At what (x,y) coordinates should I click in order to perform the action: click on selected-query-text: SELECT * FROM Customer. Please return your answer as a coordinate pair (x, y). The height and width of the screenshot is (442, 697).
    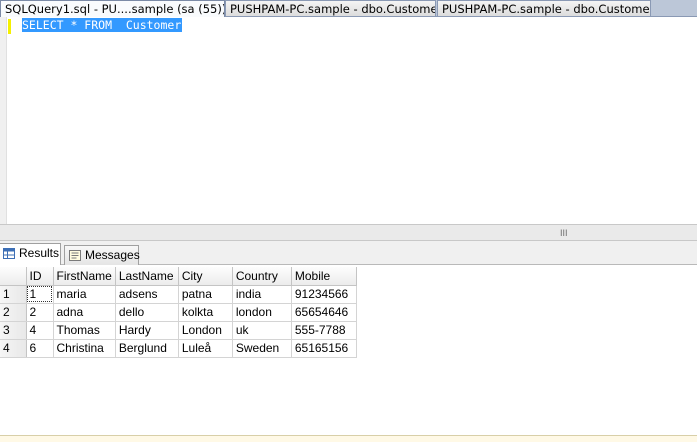
    Looking at the image, I should click on (102, 25).